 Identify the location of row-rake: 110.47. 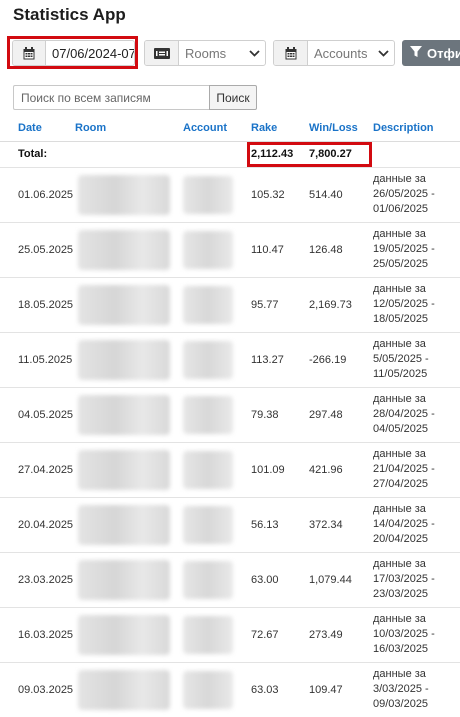
(276, 249).